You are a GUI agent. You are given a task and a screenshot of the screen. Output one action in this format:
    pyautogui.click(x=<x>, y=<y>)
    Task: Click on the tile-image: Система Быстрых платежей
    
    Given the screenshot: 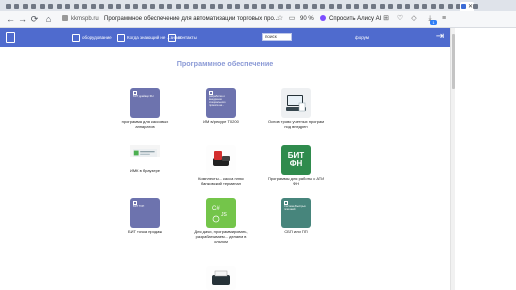 What is the action you would take?
    pyautogui.click(x=296, y=213)
    